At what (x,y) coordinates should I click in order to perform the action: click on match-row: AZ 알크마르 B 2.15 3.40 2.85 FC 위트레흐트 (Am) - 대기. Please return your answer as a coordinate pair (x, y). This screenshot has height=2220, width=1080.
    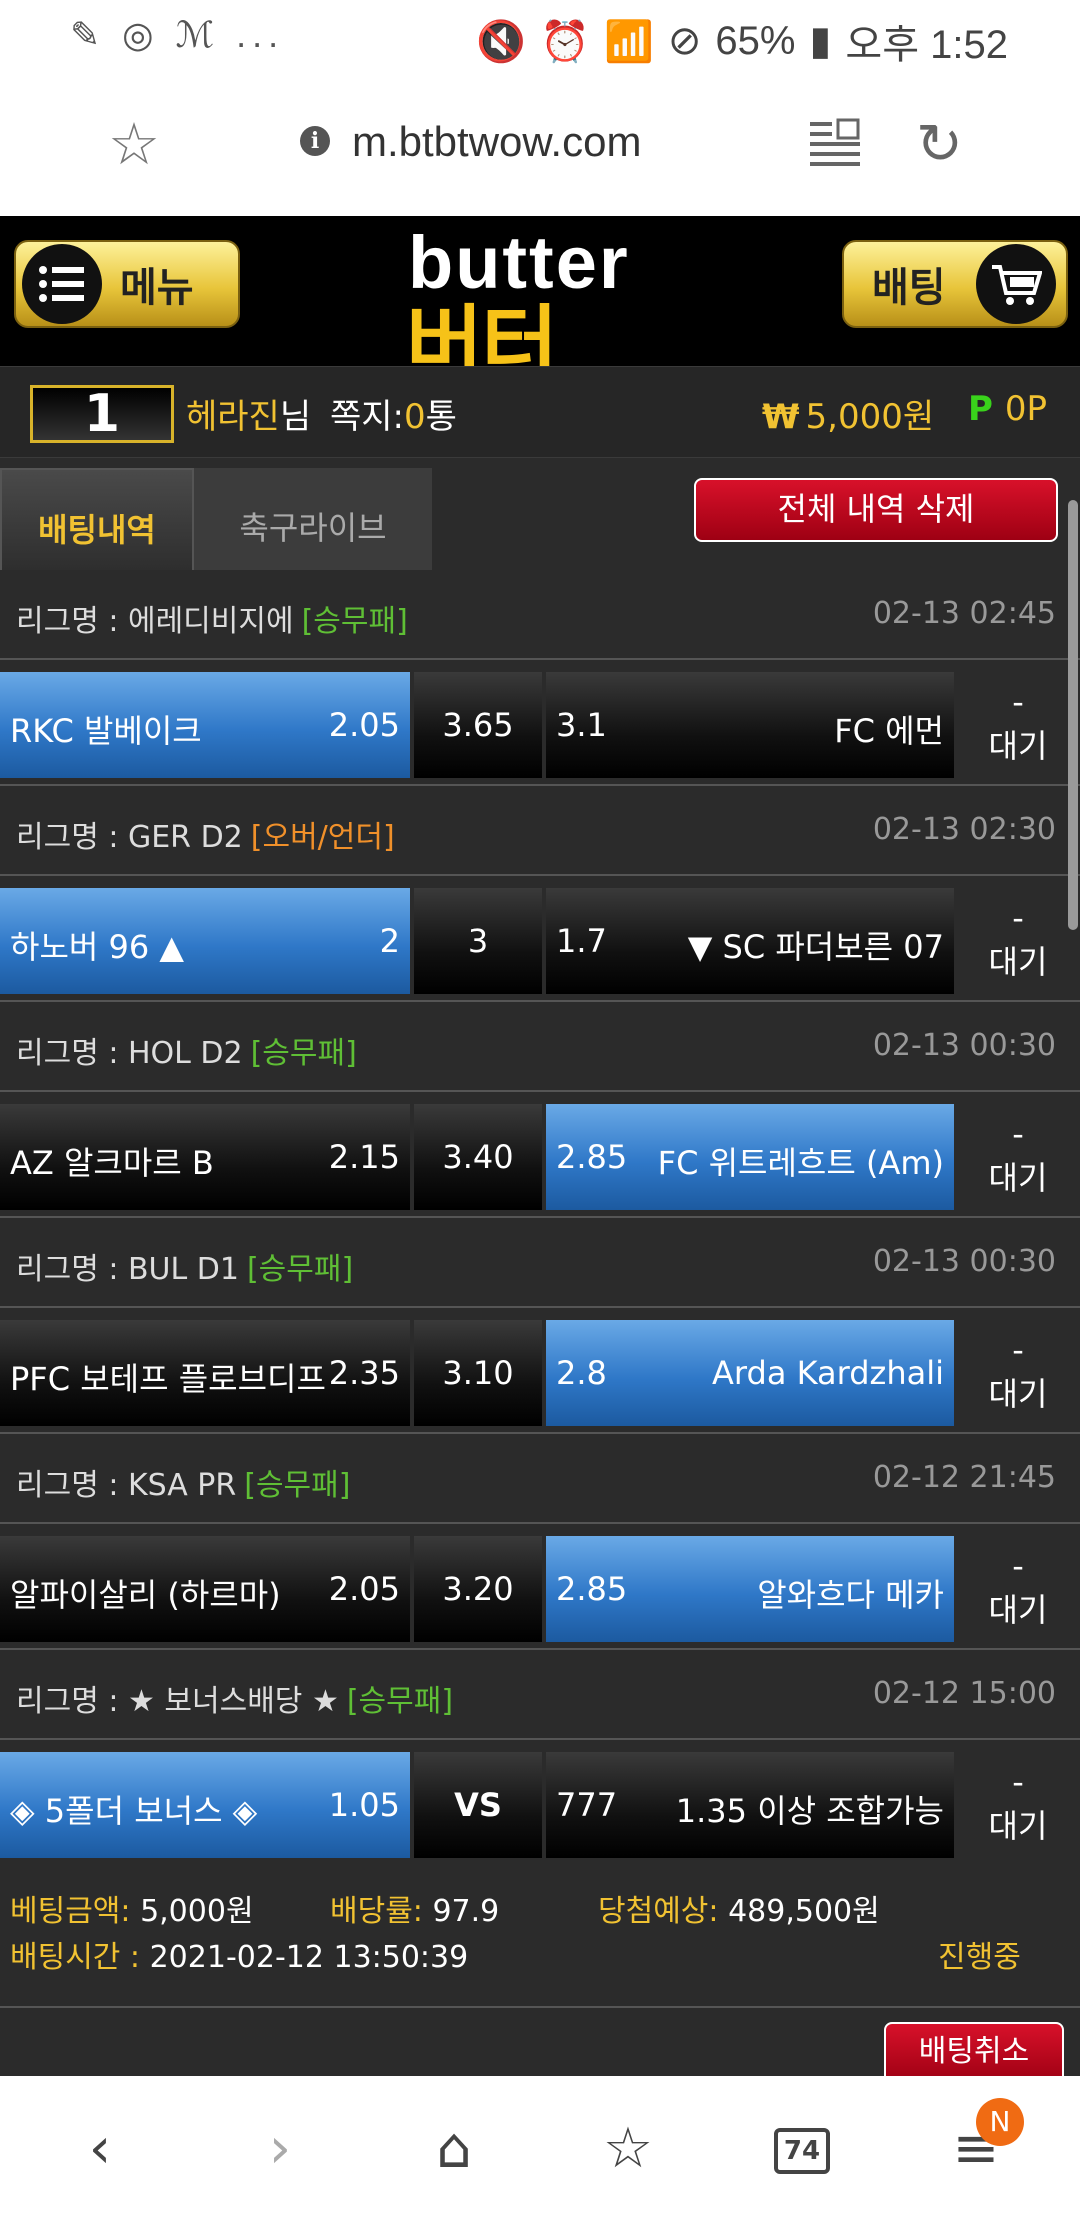
    Looking at the image, I should click on (540, 1155).